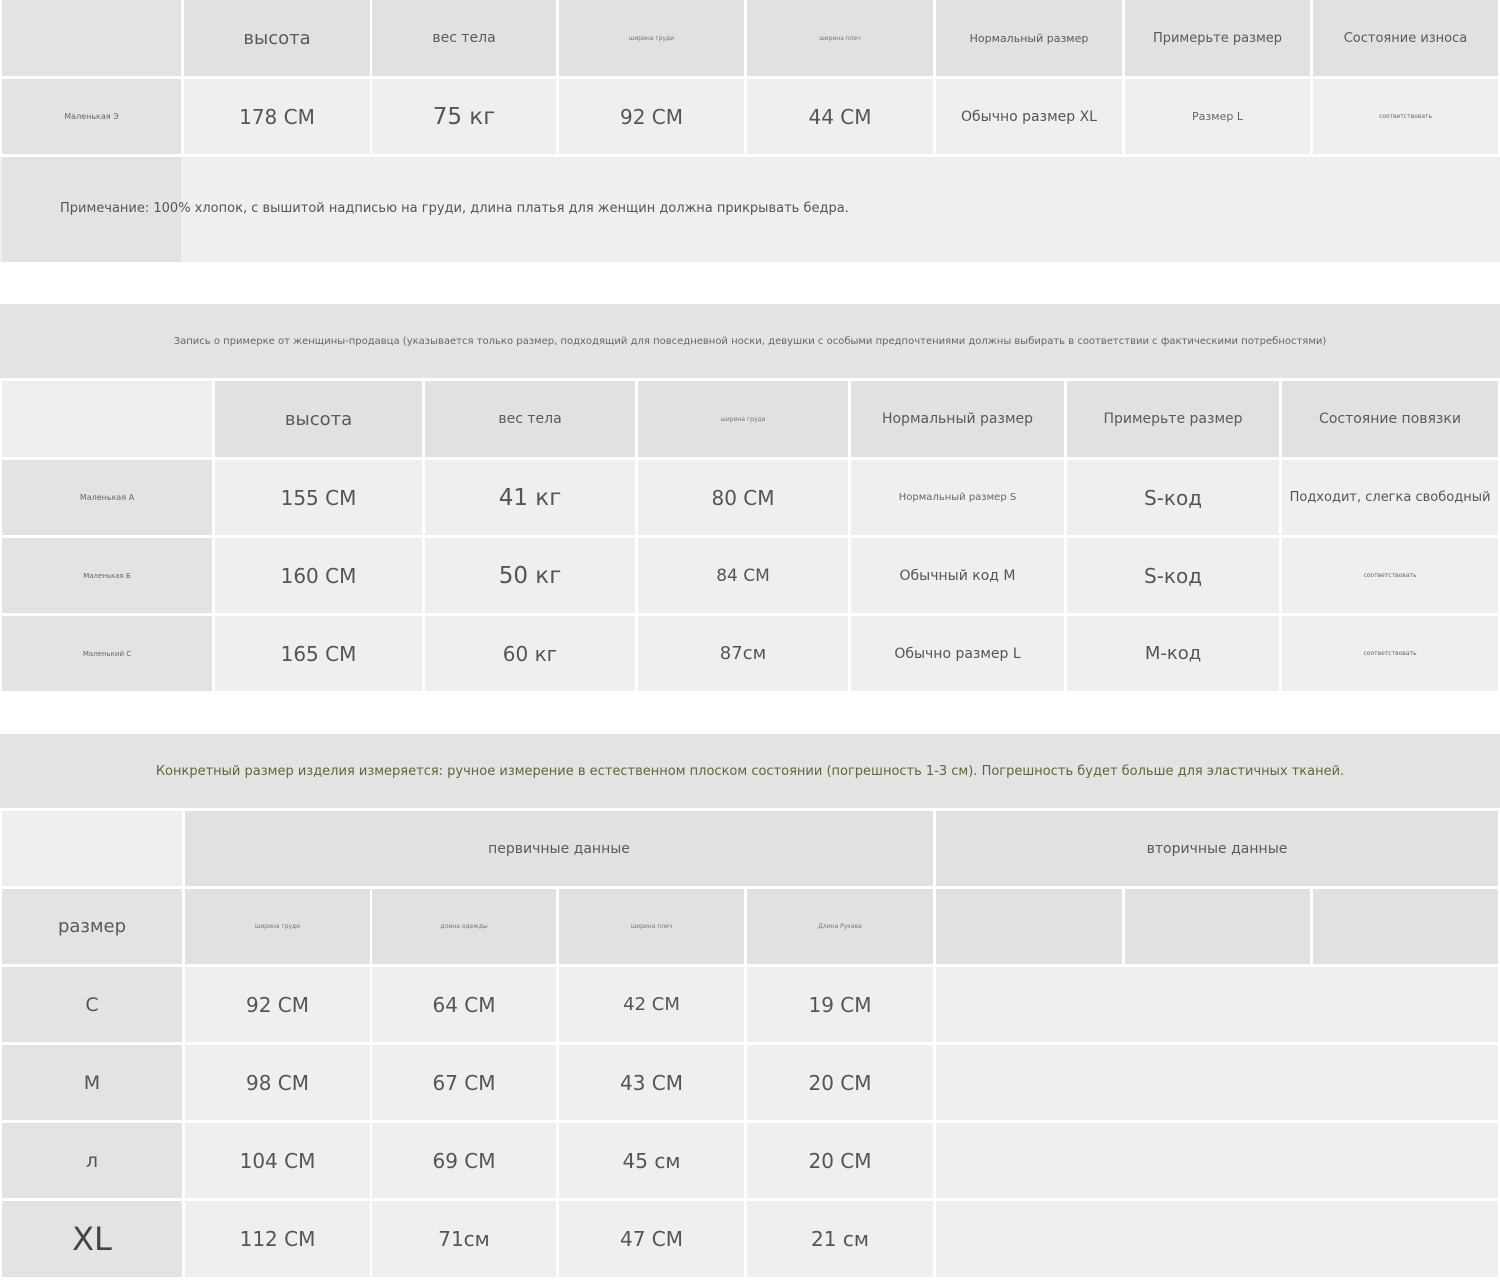  I want to click on table3-header-shoulder: ширина плеч, so click(651, 926).